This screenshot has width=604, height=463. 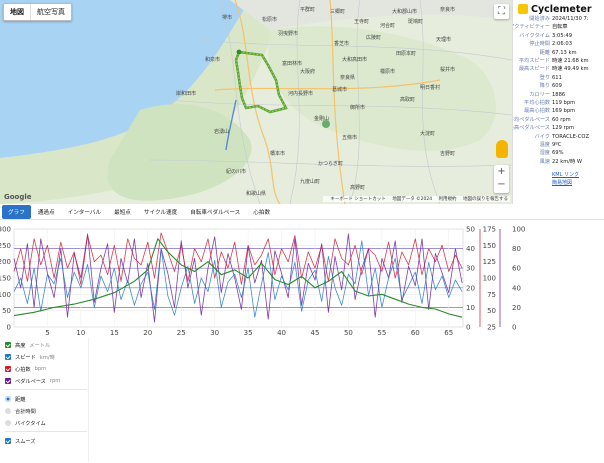 I want to click on series-toggle: 高度 メートル, so click(x=27, y=345).